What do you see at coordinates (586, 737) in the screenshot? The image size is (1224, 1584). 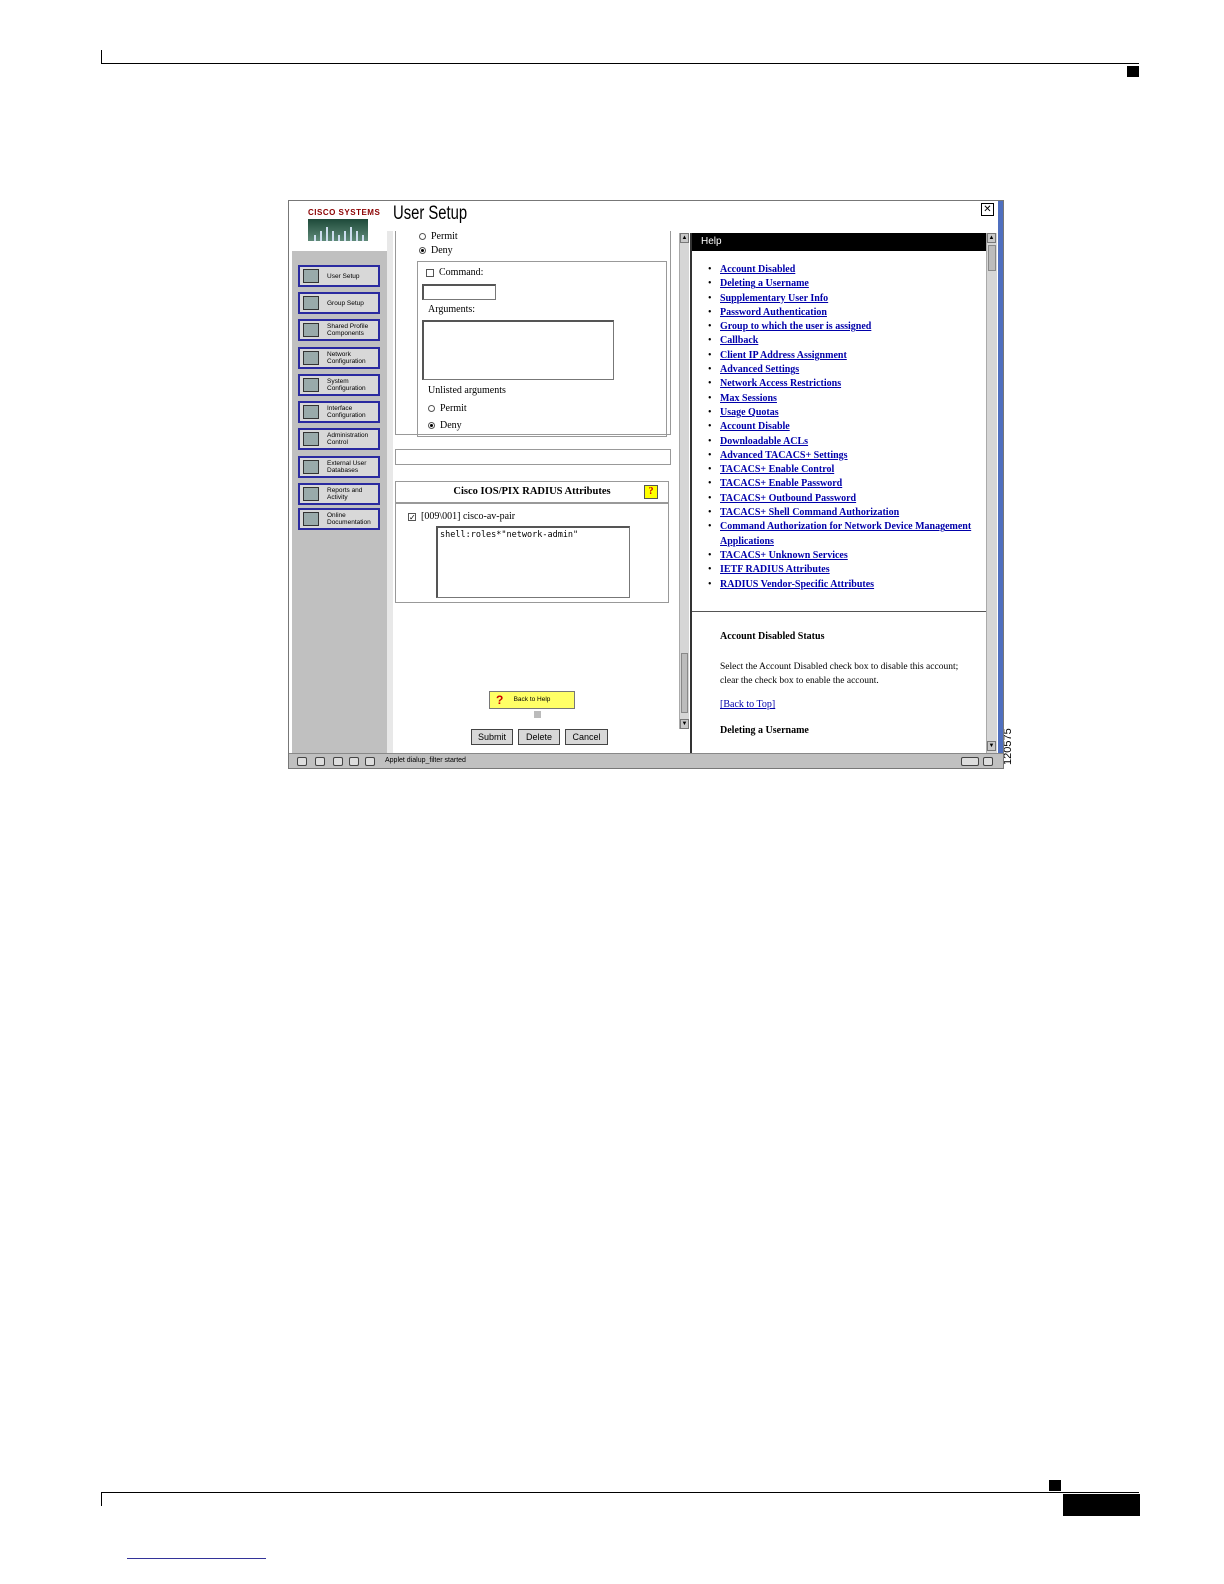 I see `cancel-button: Cancel` at bounding box center [586, 737].